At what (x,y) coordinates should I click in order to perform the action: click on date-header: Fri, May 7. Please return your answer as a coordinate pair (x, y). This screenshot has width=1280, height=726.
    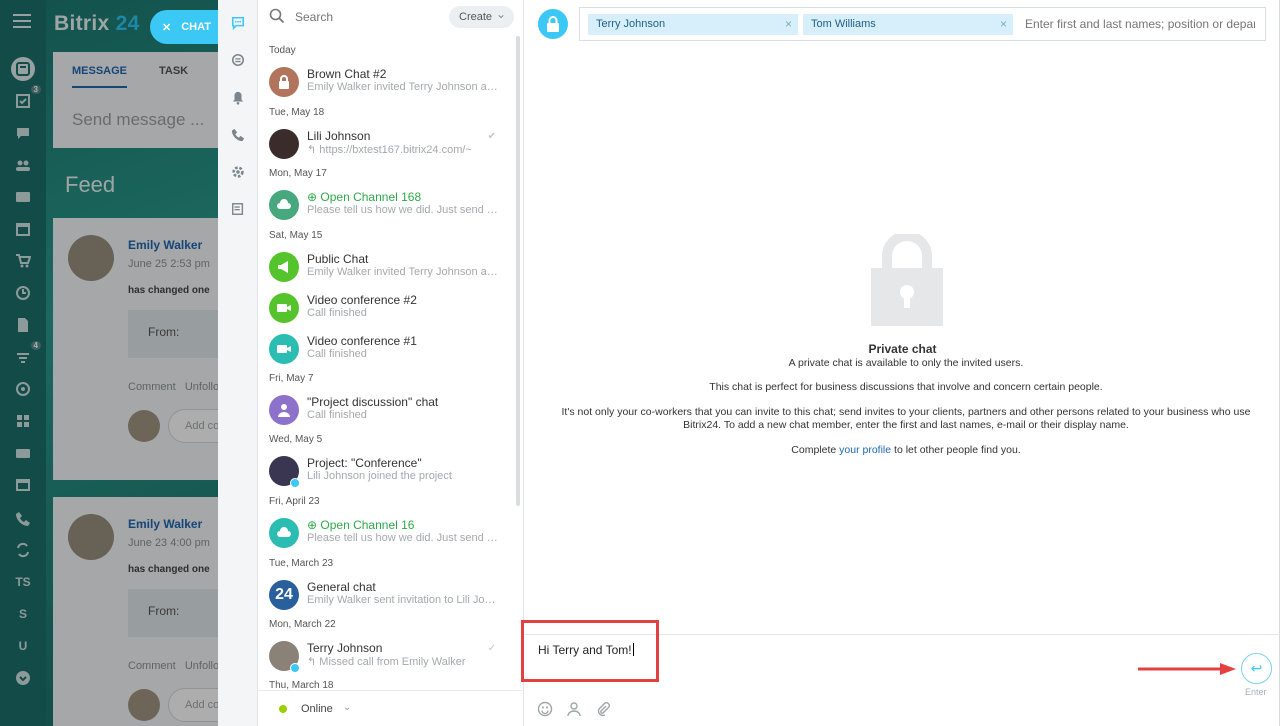
    Looking at the image, I should click on (291, 378).